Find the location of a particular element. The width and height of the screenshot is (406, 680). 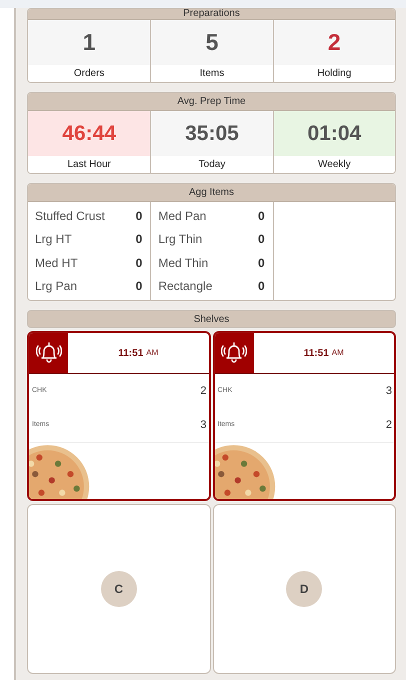

stat-value: 2 is located at coordinates (334, 42).